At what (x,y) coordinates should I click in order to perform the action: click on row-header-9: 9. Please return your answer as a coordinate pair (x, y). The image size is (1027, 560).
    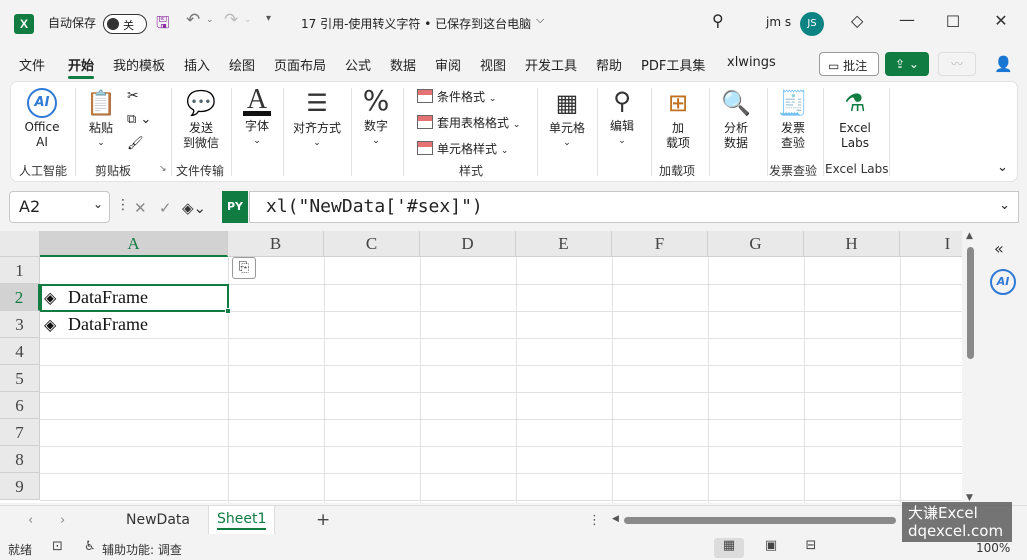
    Looking at the image, I should click on (20, 486).